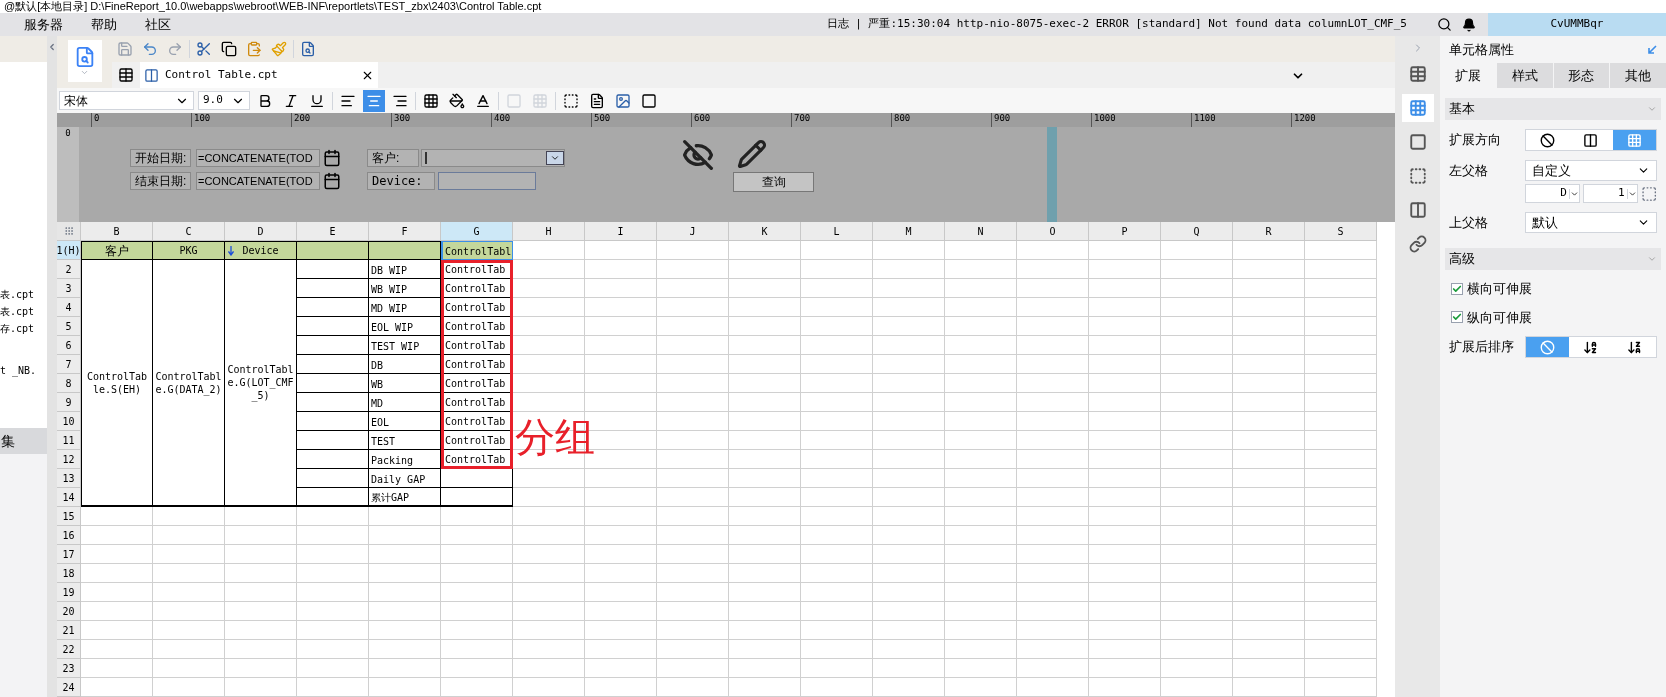  I want to click on row-header: 15, so click(69, 516).